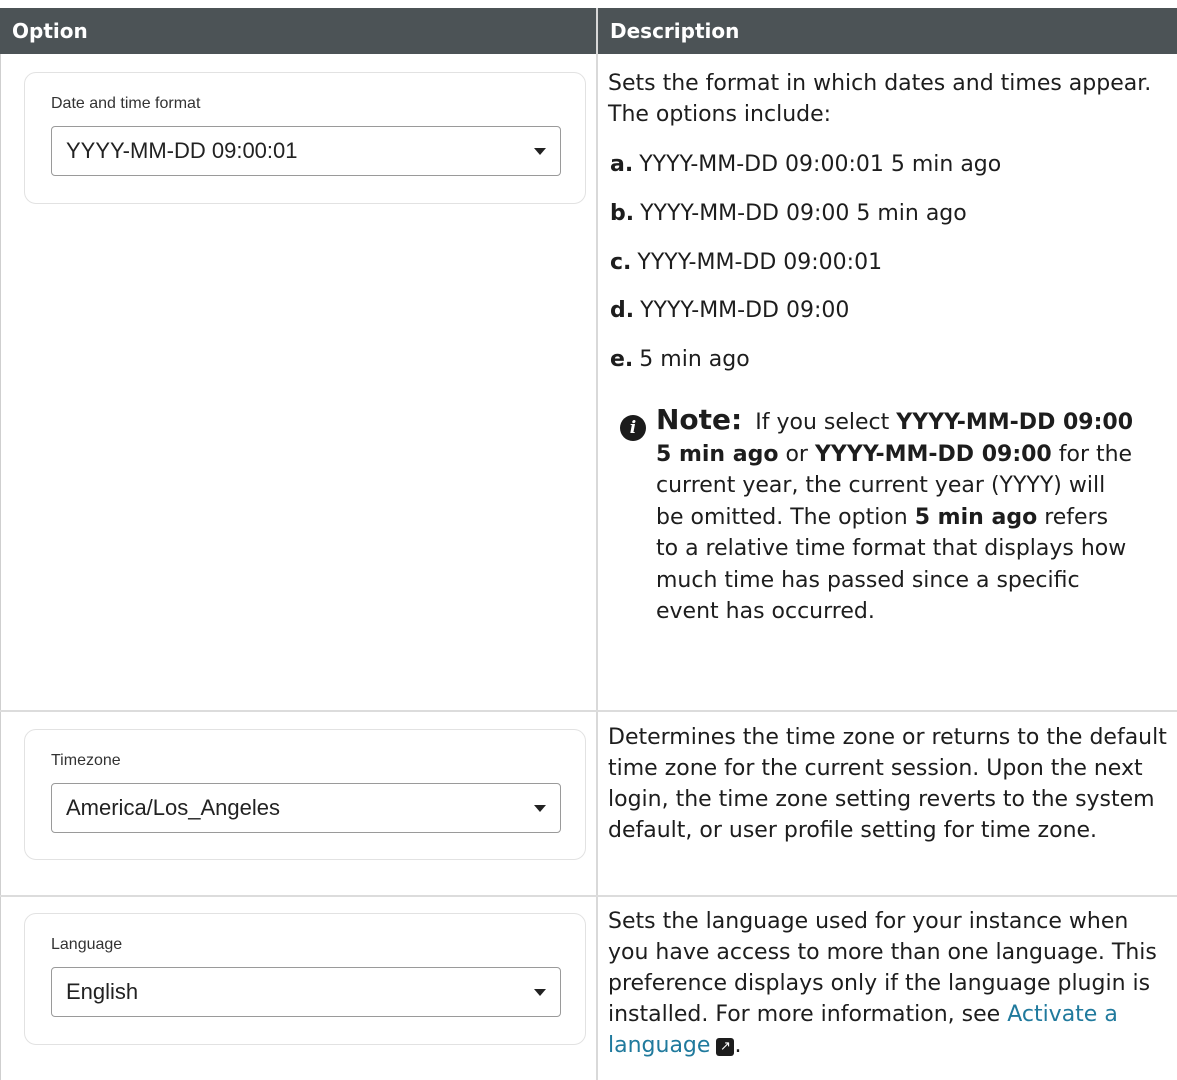  I want to click on table-left-border, so click(0, 567).